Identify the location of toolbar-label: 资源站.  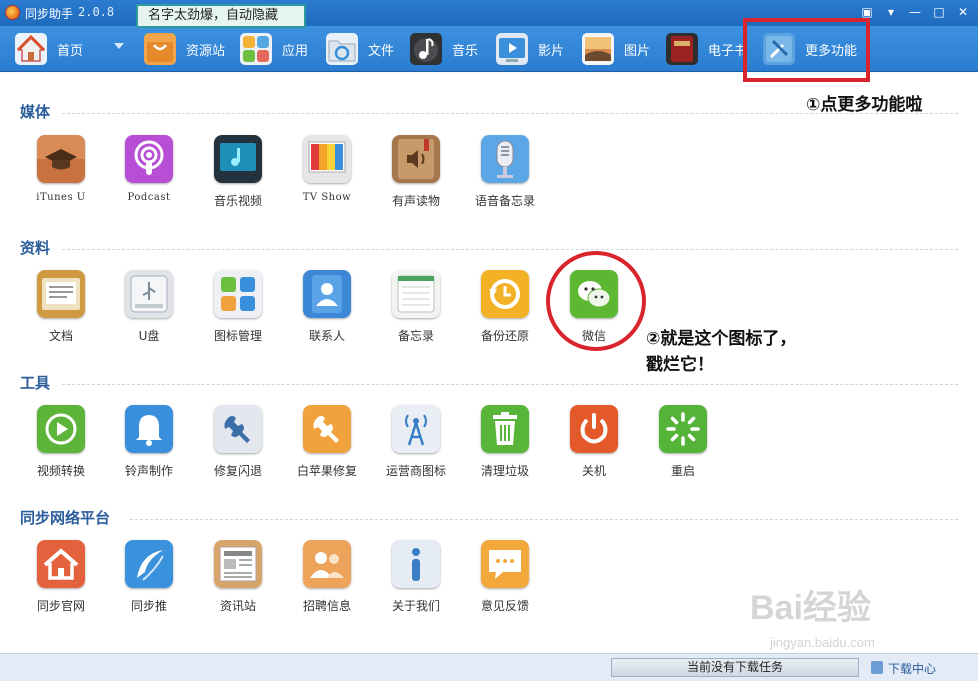
(206, 51).